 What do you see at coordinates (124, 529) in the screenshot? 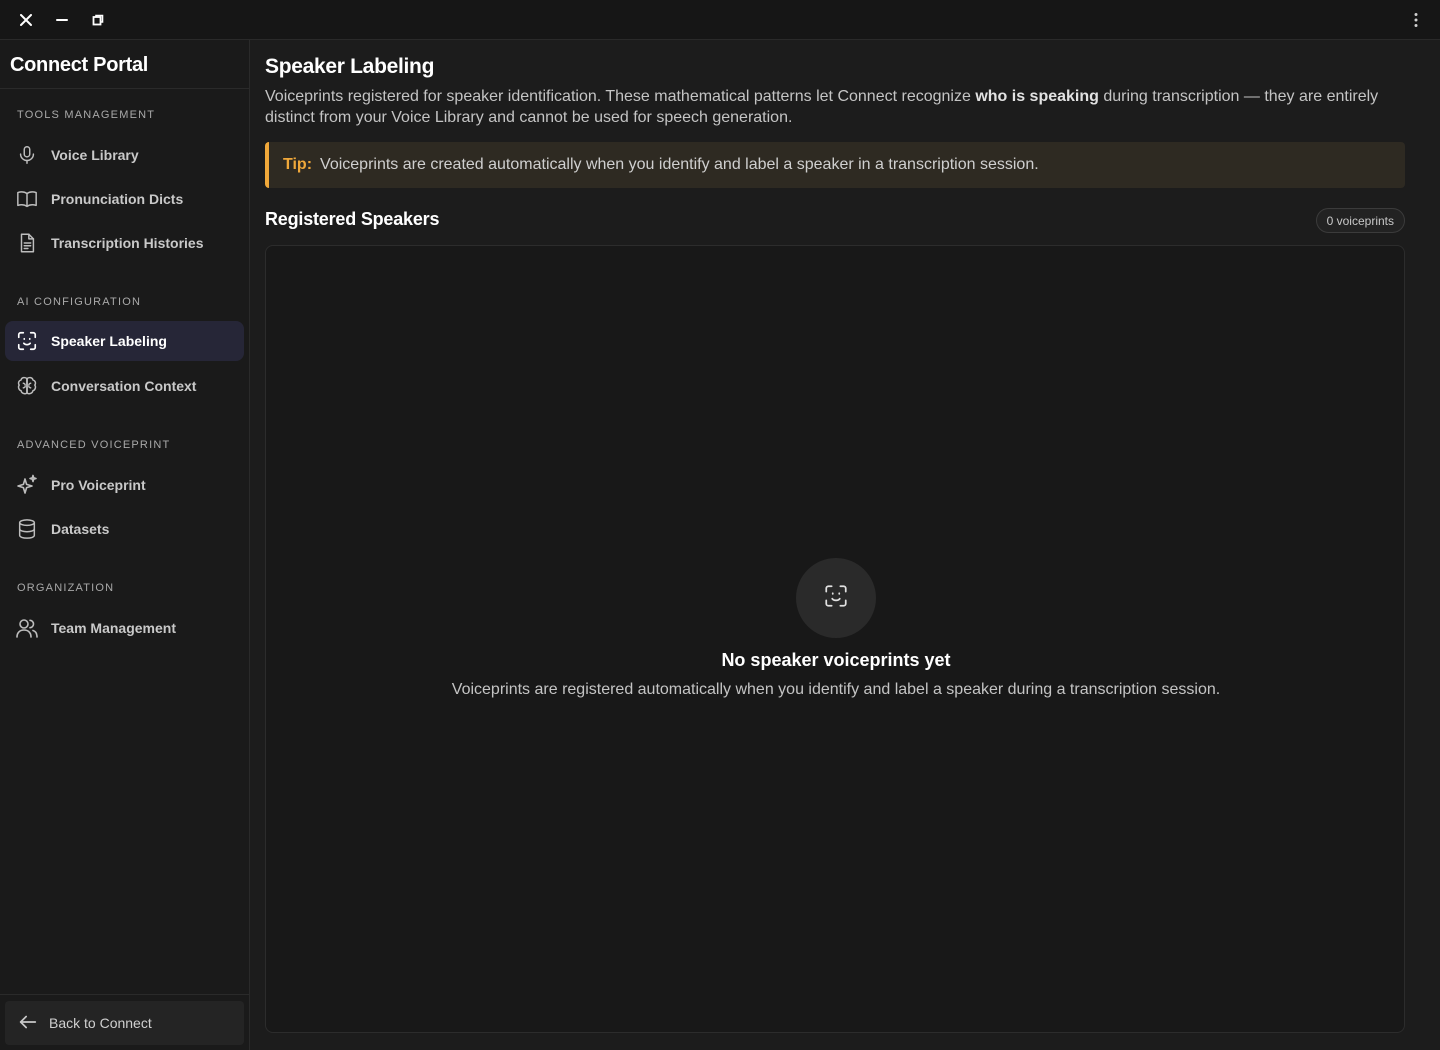
I see `sidebar-item-datasets: Datasets` at bounding box center [124, 529].